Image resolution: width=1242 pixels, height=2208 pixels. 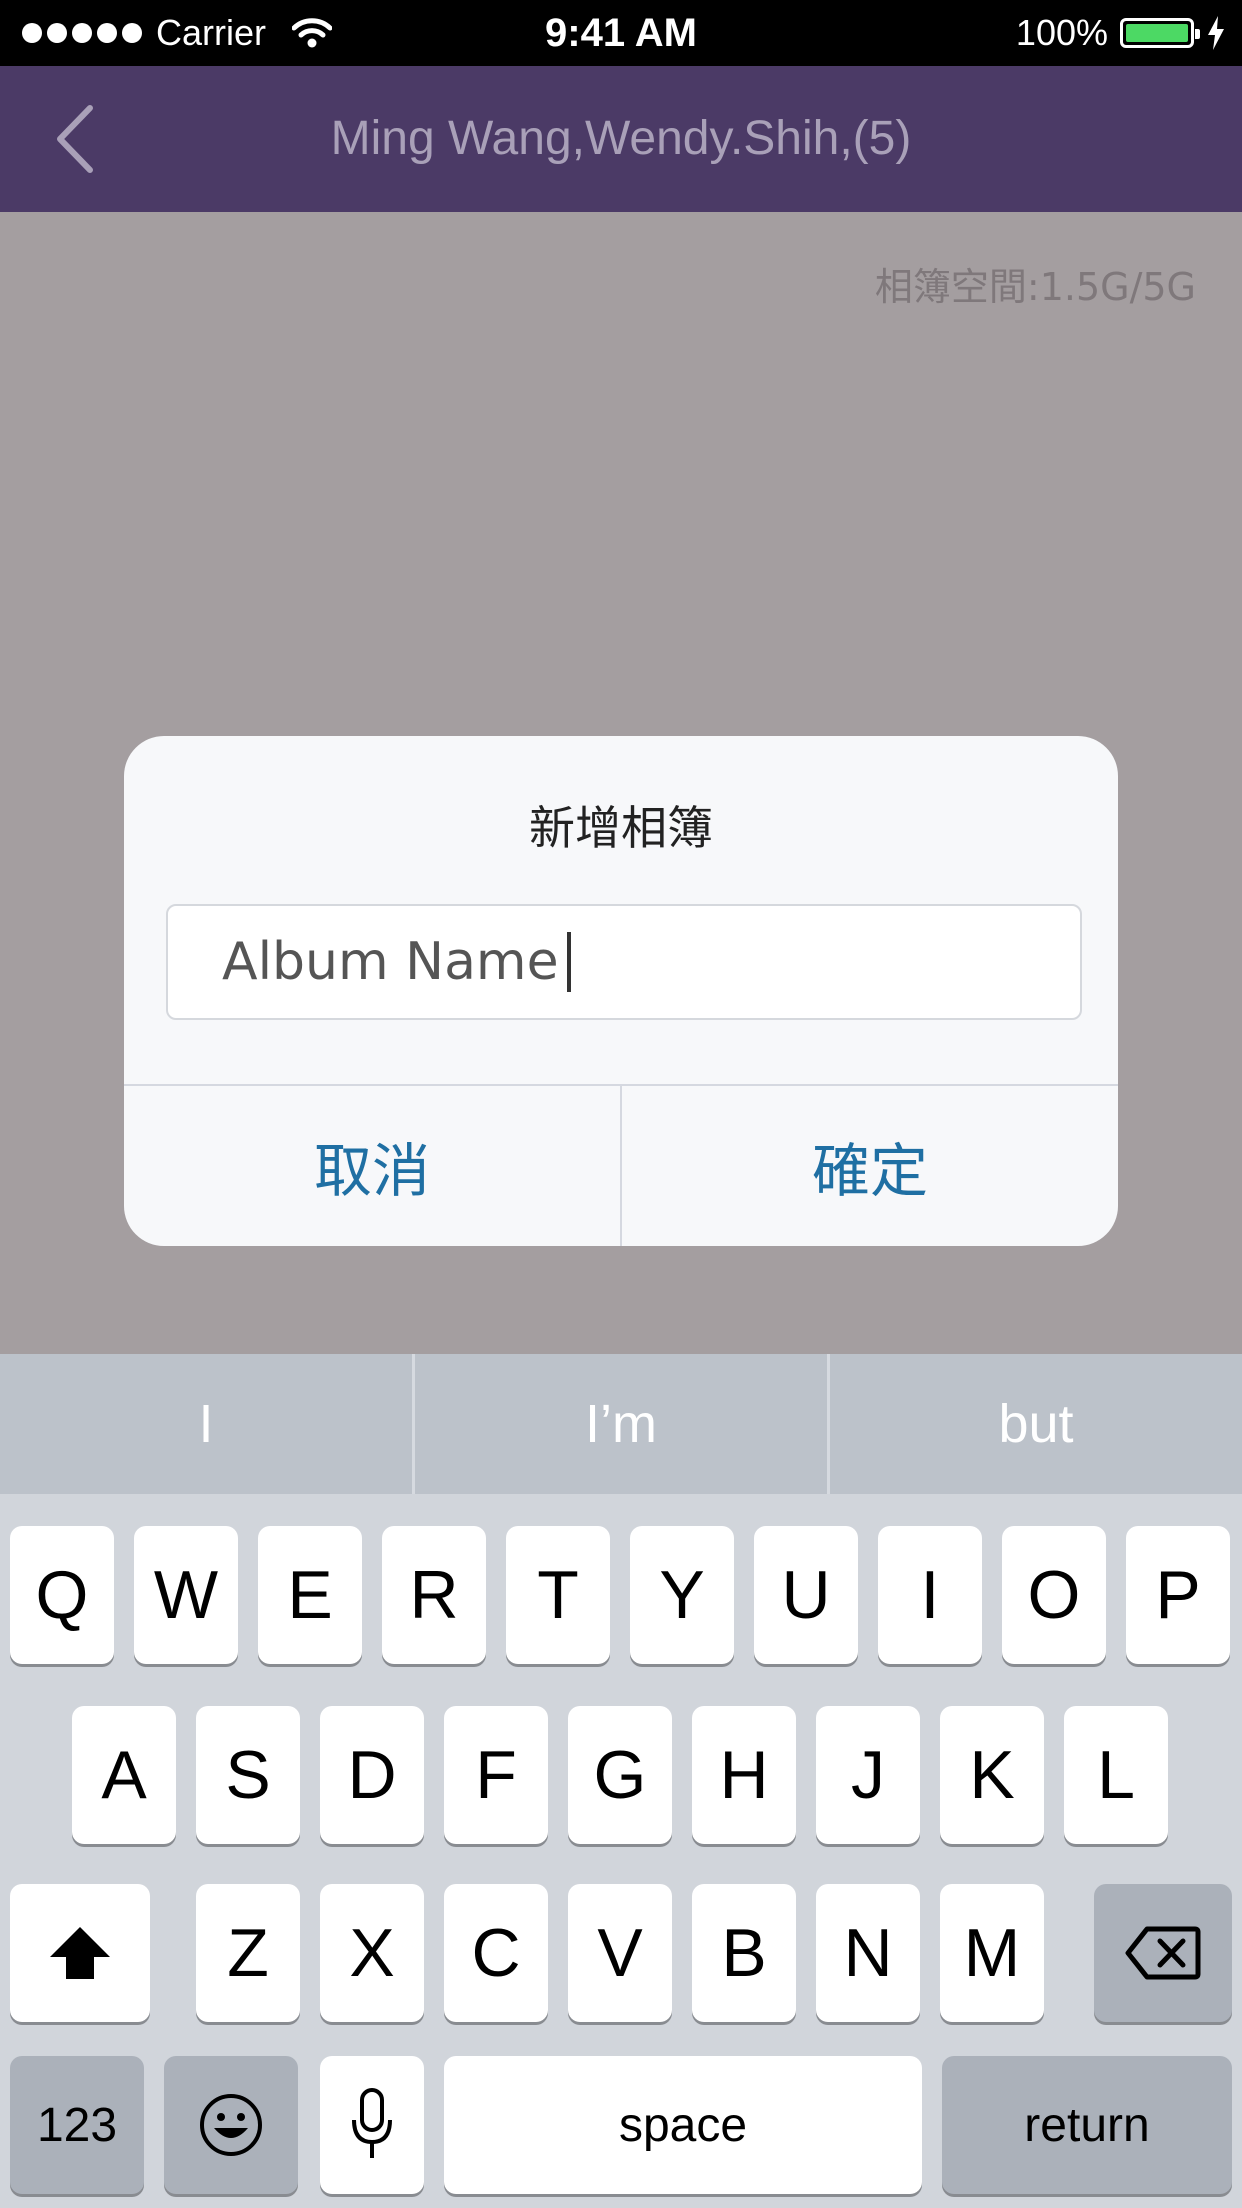 I want to click on key-l: L, so click(x=1116, y=1775).